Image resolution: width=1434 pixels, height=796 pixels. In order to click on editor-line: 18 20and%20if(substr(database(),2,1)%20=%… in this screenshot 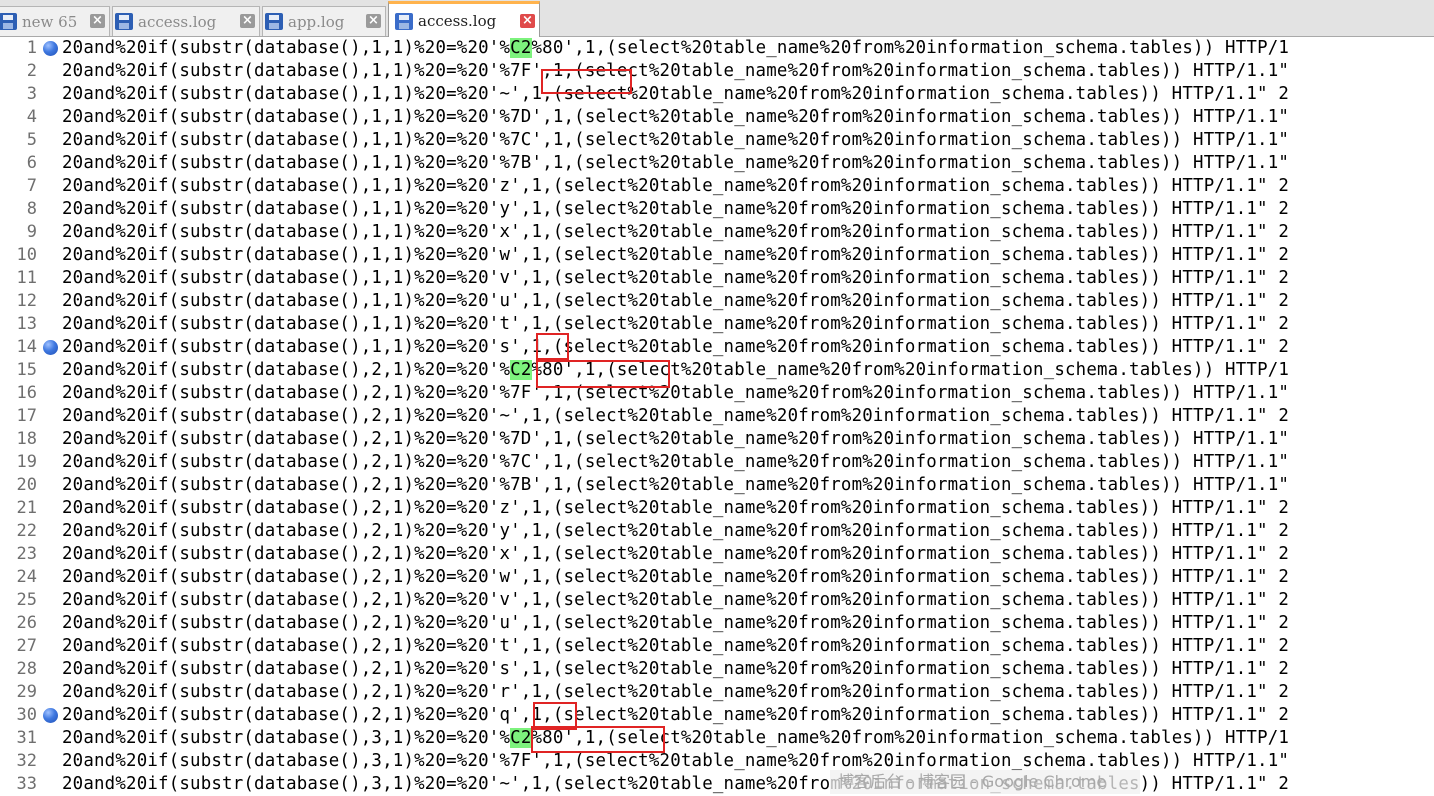, I will do `click(717, 439)`.